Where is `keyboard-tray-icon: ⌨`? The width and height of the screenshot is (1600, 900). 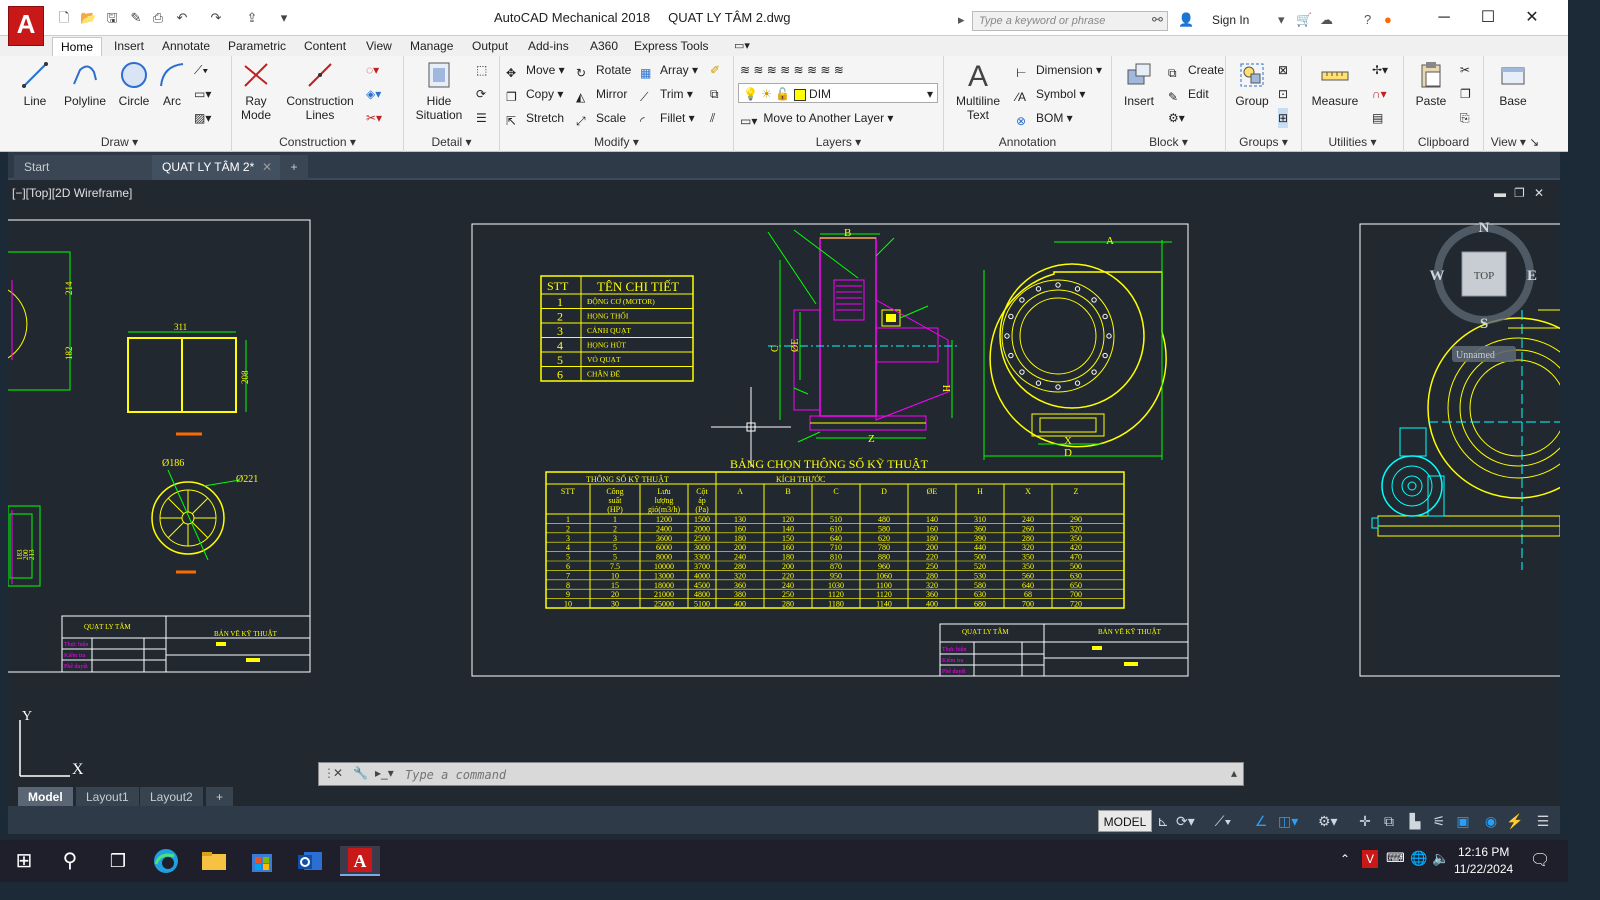
keyboard-tray-icon: ⌨ is located at coordinates (1395, 858).